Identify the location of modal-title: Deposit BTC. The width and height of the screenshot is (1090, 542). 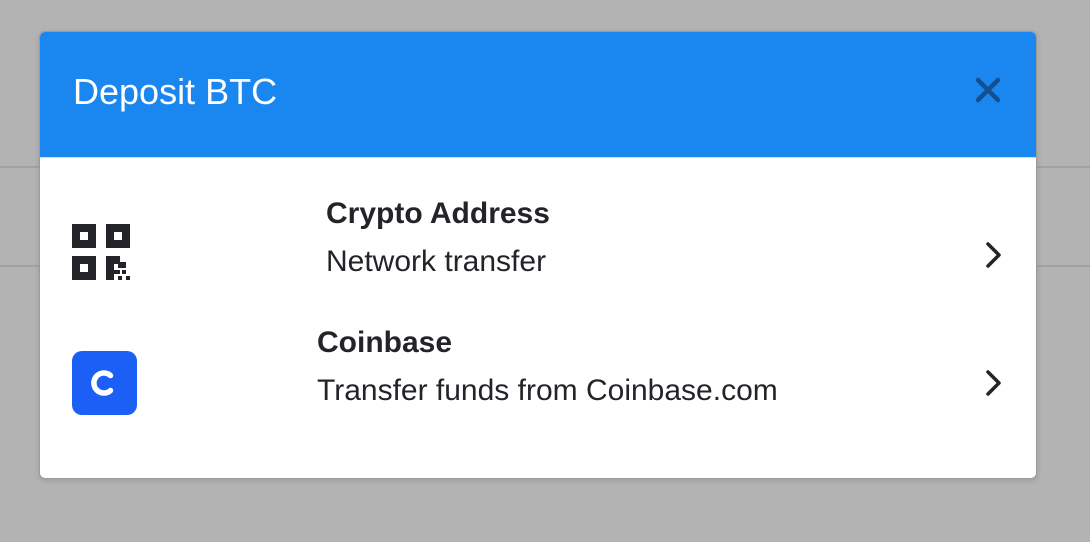
(175, 91).